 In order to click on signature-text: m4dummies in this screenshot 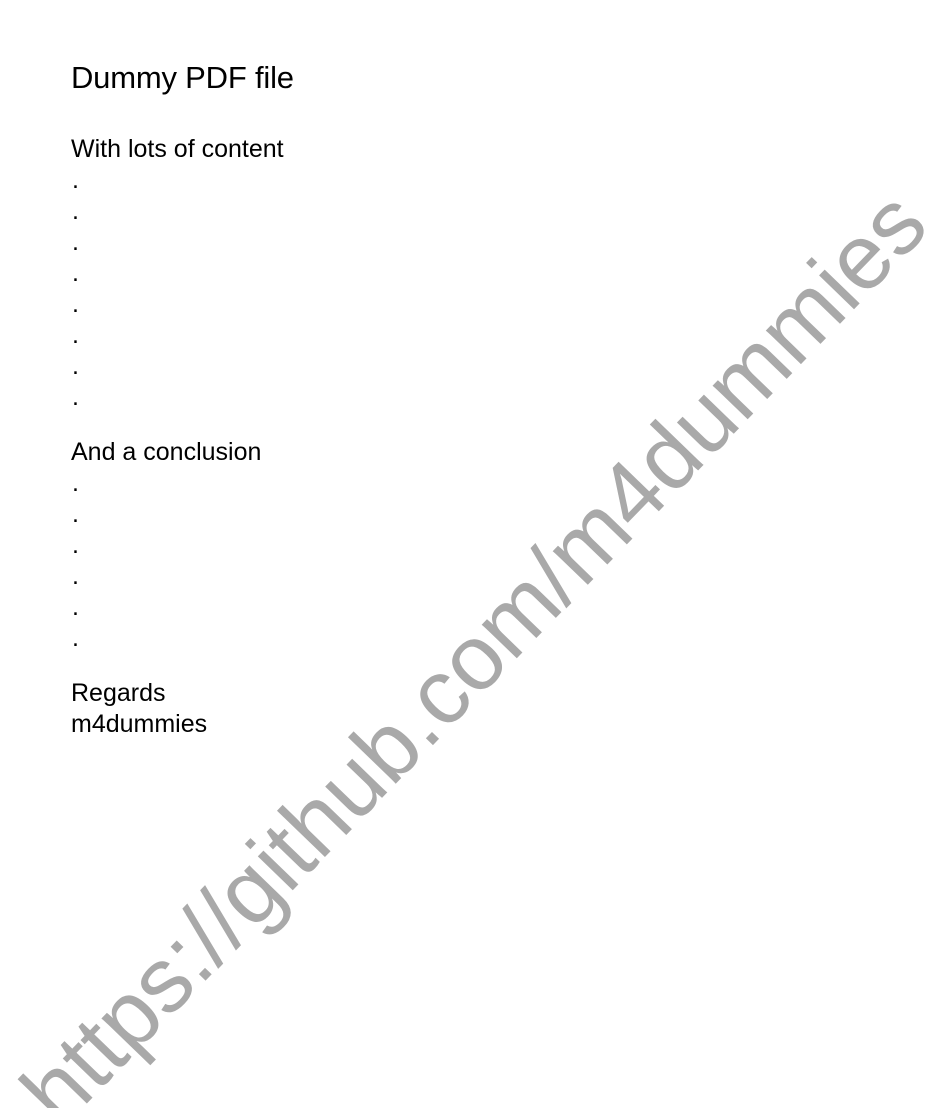, I will do `click(139, 724)`.